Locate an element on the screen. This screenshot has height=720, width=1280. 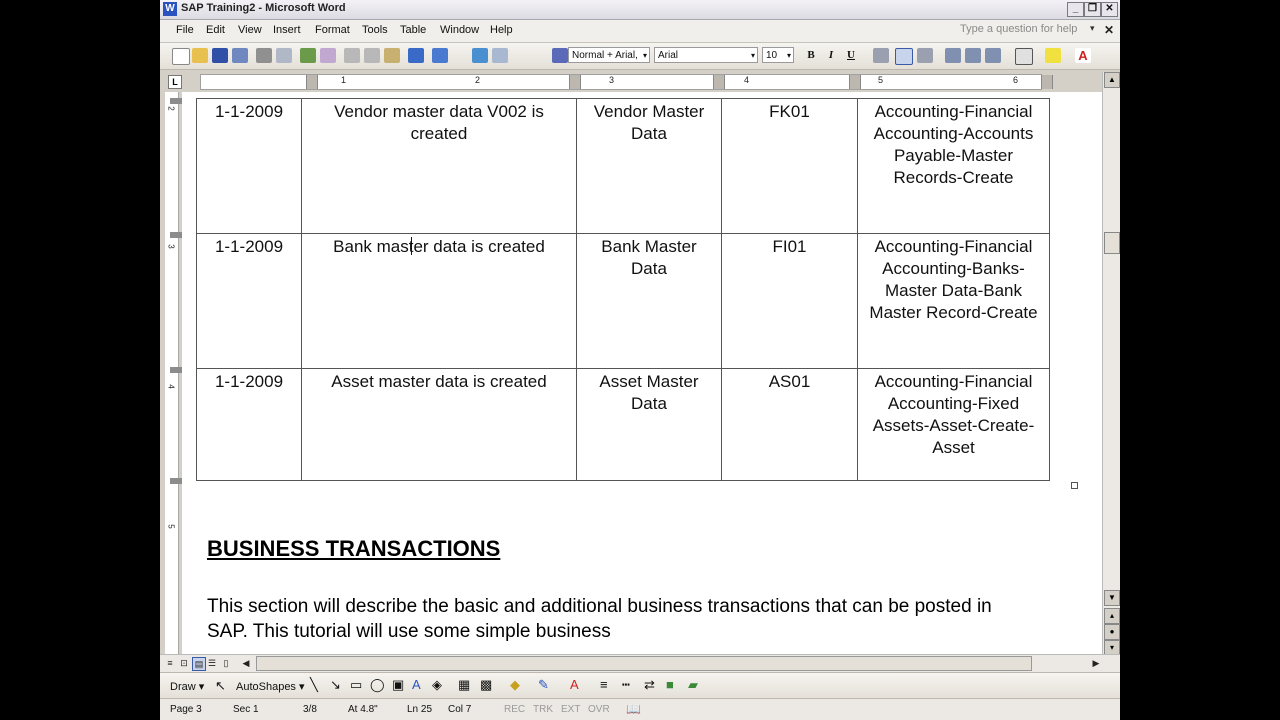
menu-view: View is located at coordinates (250, 30).